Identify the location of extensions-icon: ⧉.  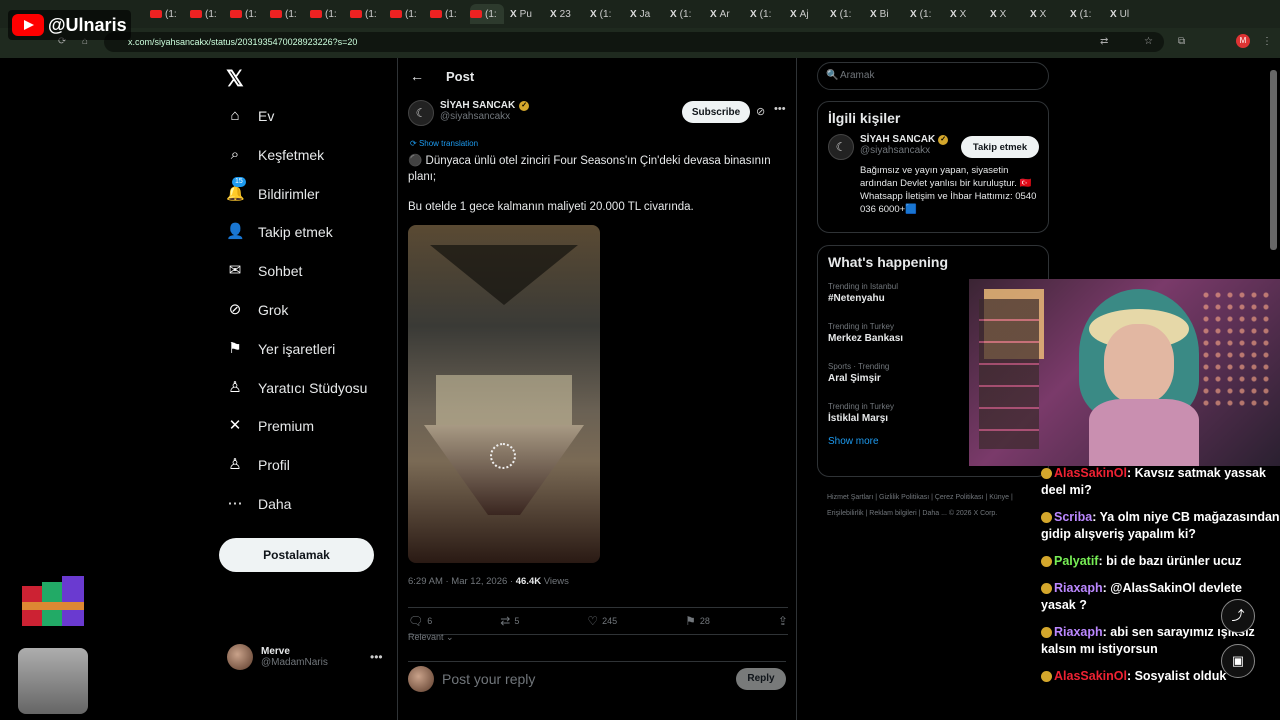
(1181, 41).